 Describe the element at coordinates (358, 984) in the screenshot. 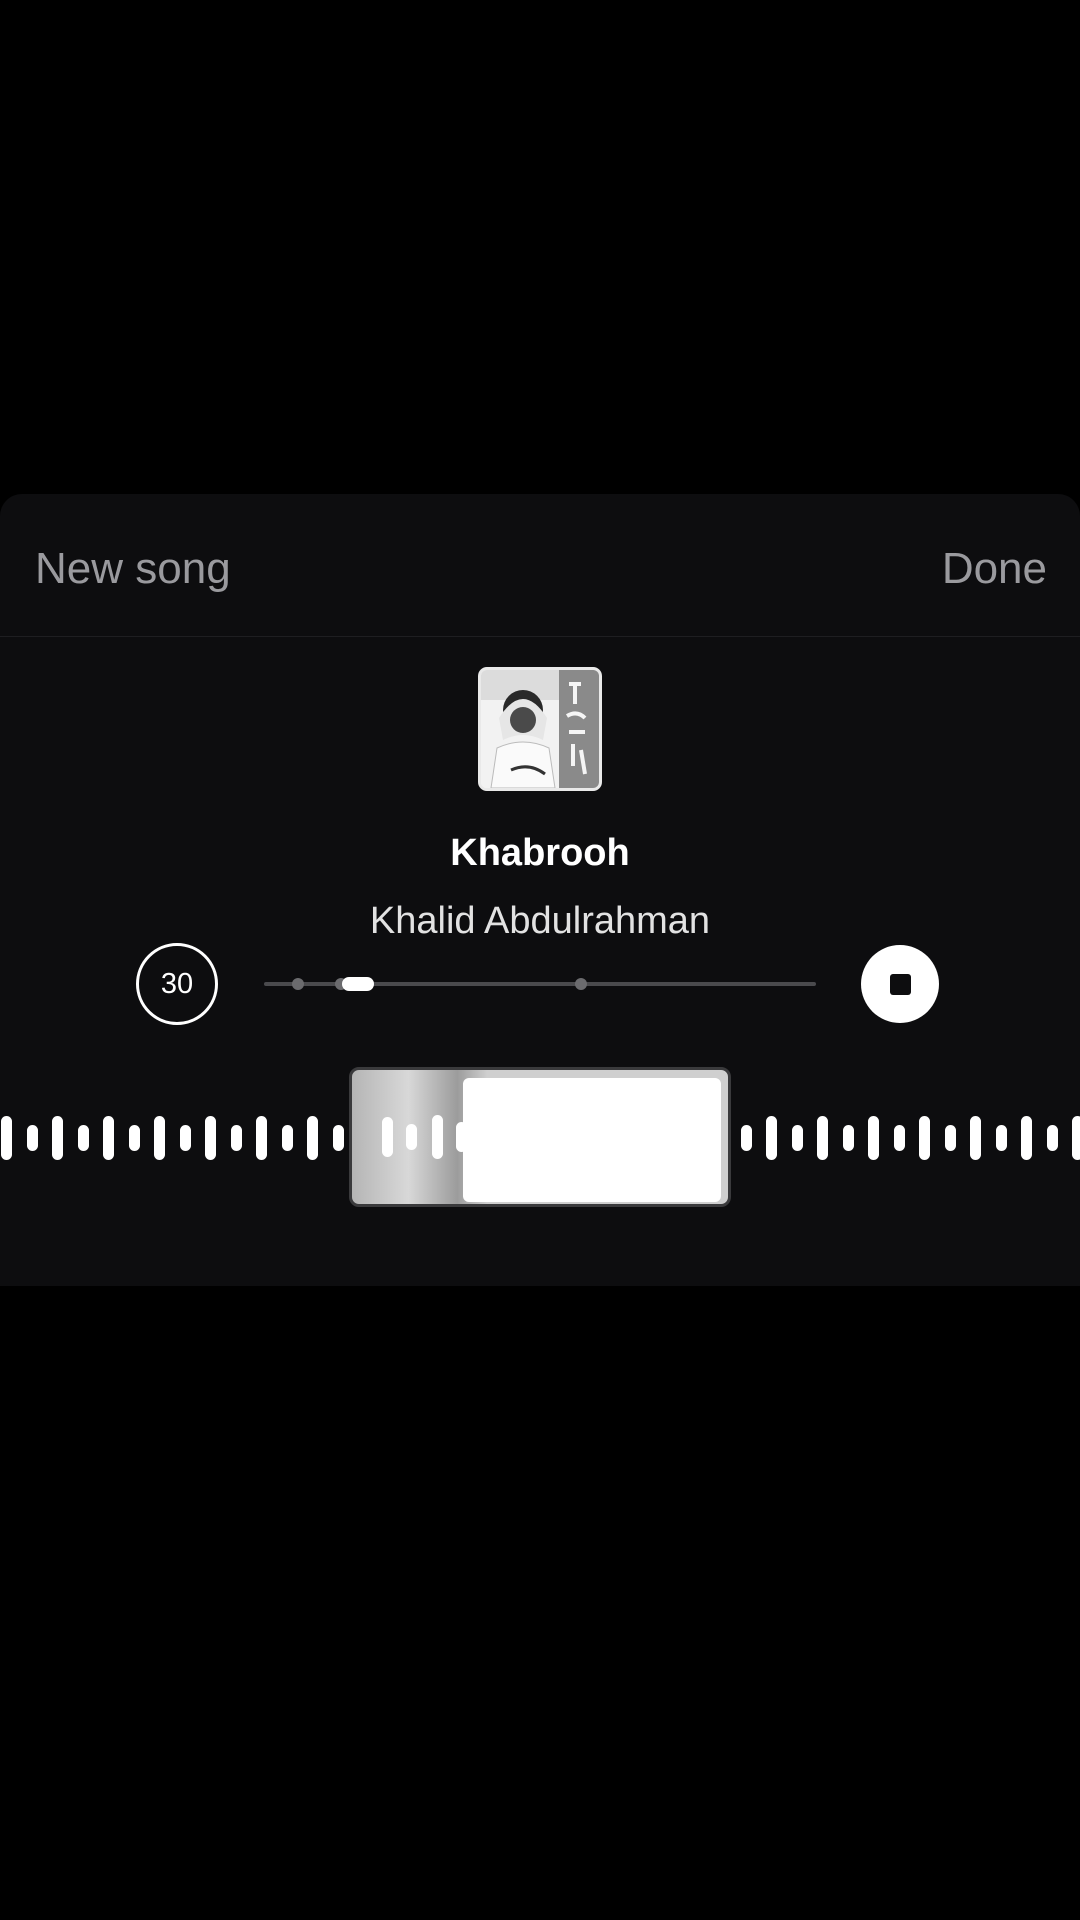

I see `track-position-thumb` at that location.